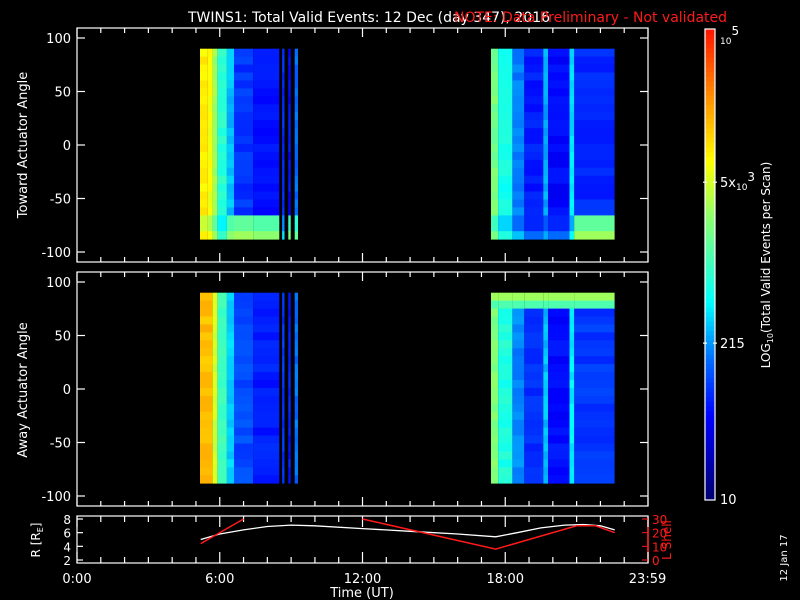  I want to click on y-tick-label: 0, so click(67, 390).